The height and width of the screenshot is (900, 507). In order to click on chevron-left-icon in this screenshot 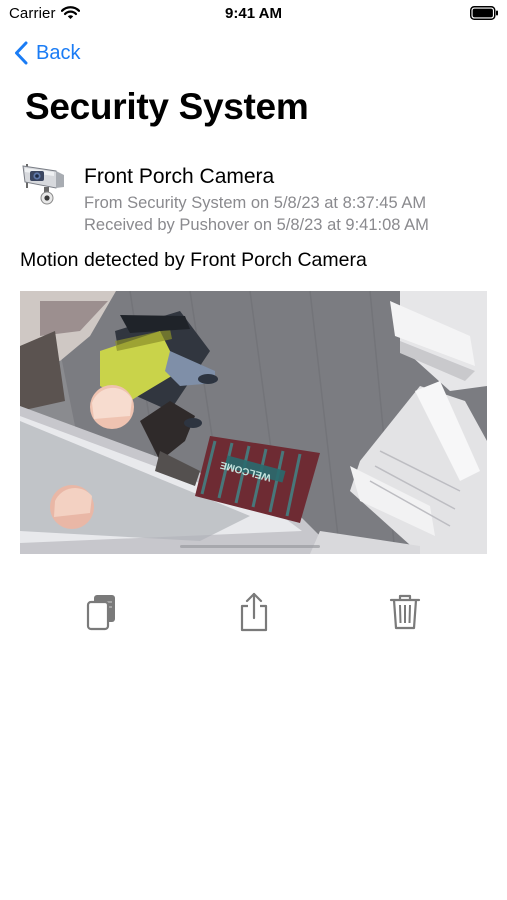, I will do `click(21, 53)`.